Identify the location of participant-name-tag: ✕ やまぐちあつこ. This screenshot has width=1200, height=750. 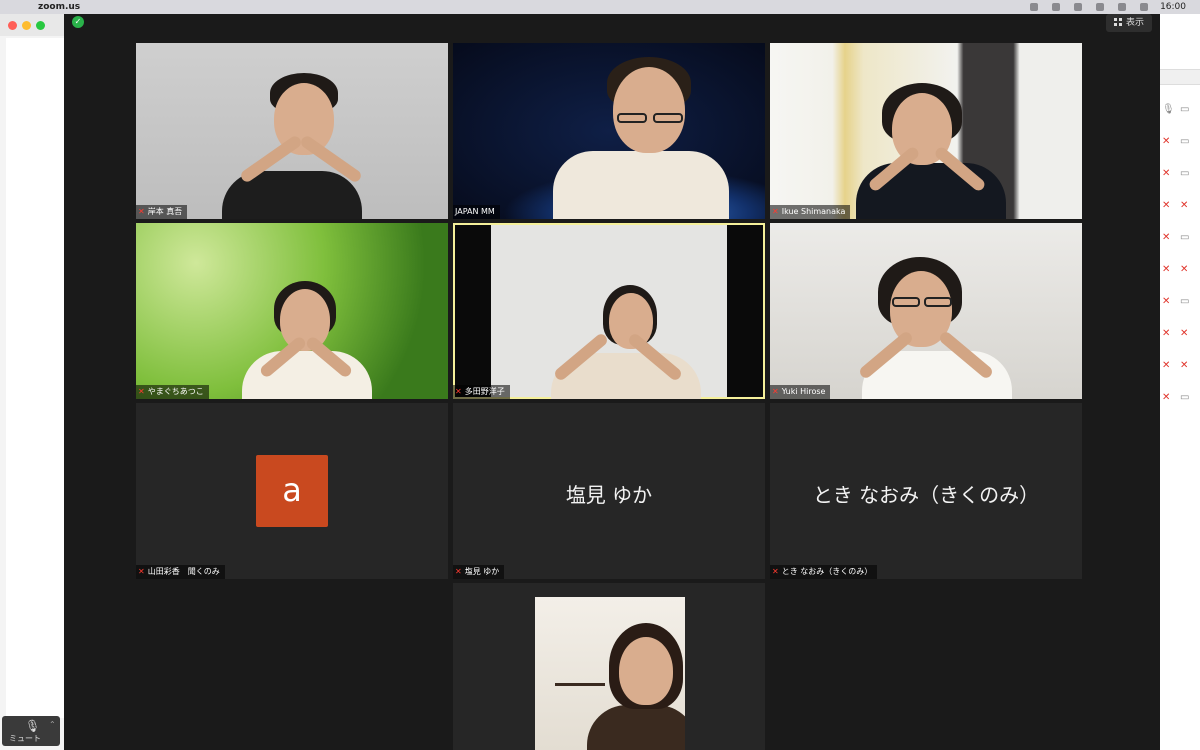
(172, 392).